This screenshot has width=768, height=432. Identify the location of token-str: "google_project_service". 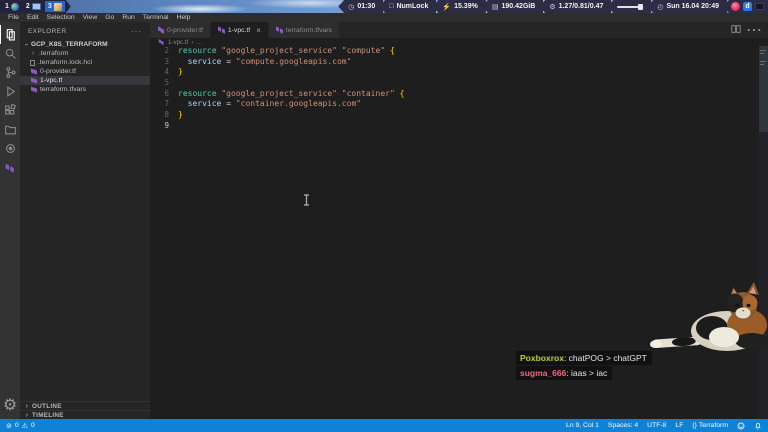
(279, 50).